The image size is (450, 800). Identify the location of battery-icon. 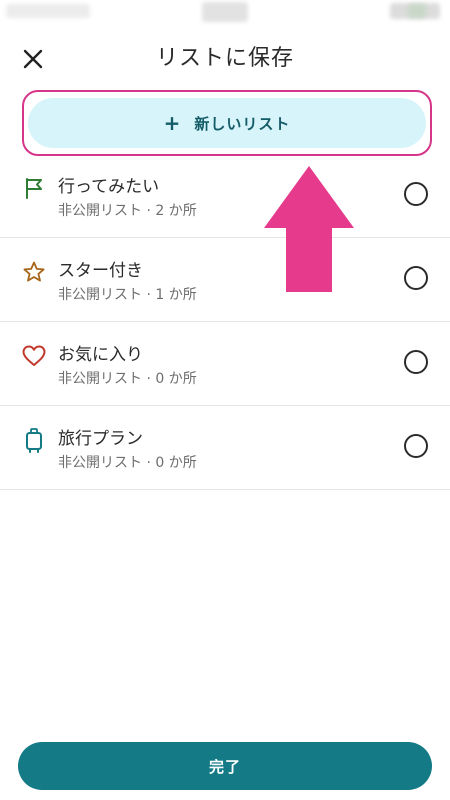
(417, 11).